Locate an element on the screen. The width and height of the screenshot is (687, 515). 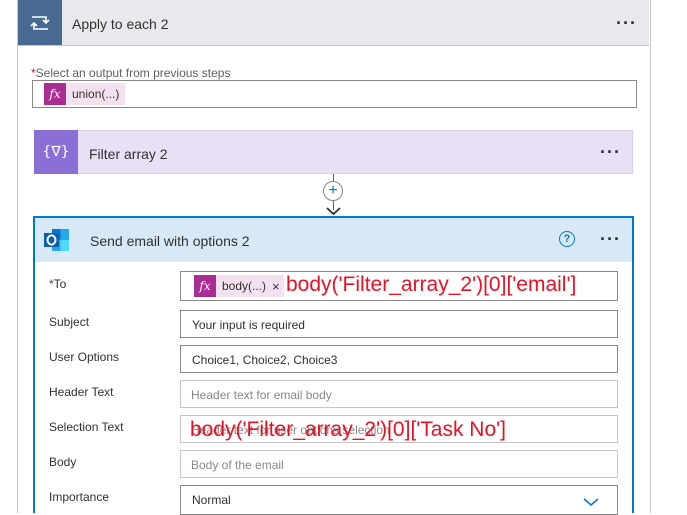
body-label: Body is located at coordinates (63, 462).